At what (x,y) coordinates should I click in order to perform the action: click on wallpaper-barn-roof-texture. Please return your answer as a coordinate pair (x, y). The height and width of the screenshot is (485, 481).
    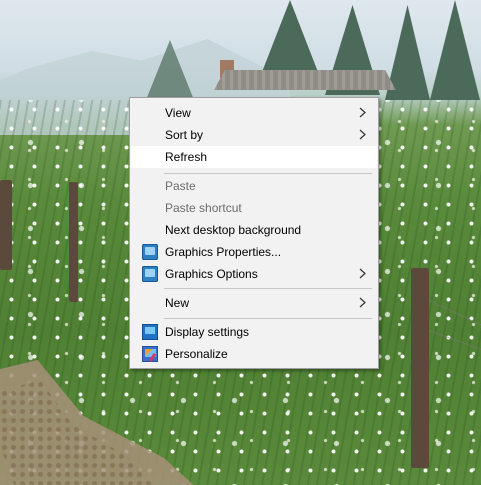
    Looking at the image, I should click on (305, 80).